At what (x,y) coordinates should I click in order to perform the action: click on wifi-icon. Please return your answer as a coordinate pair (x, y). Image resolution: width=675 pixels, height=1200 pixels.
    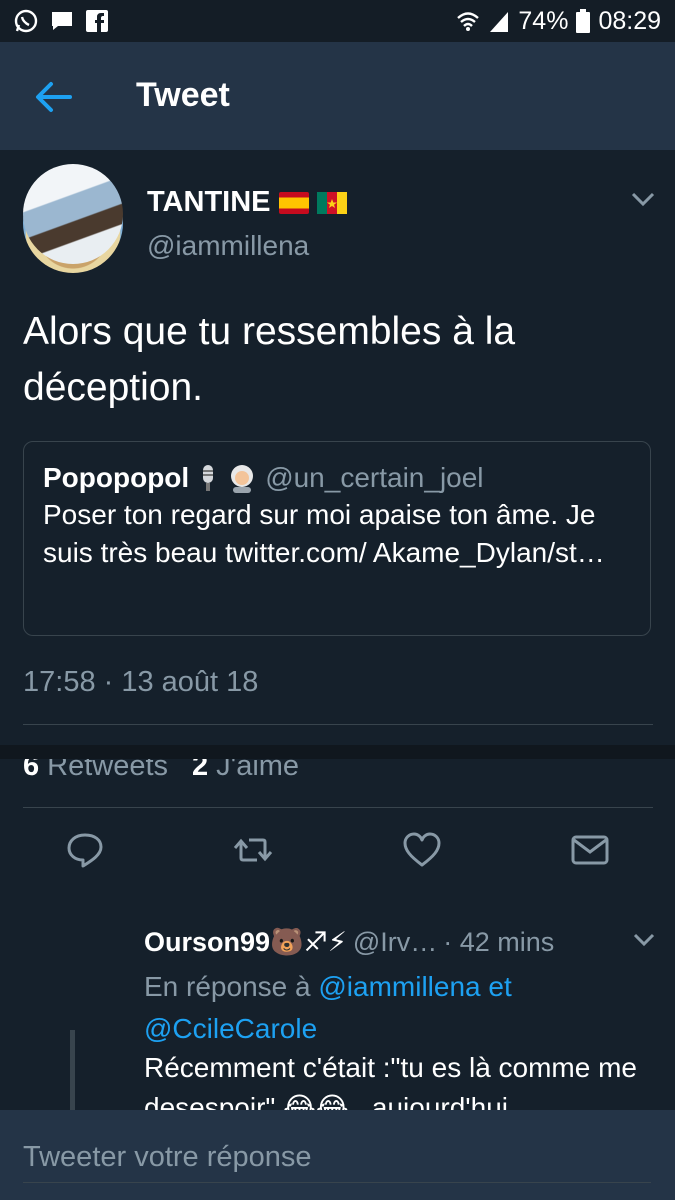
    Looking at the image, I should click on (468, 21).